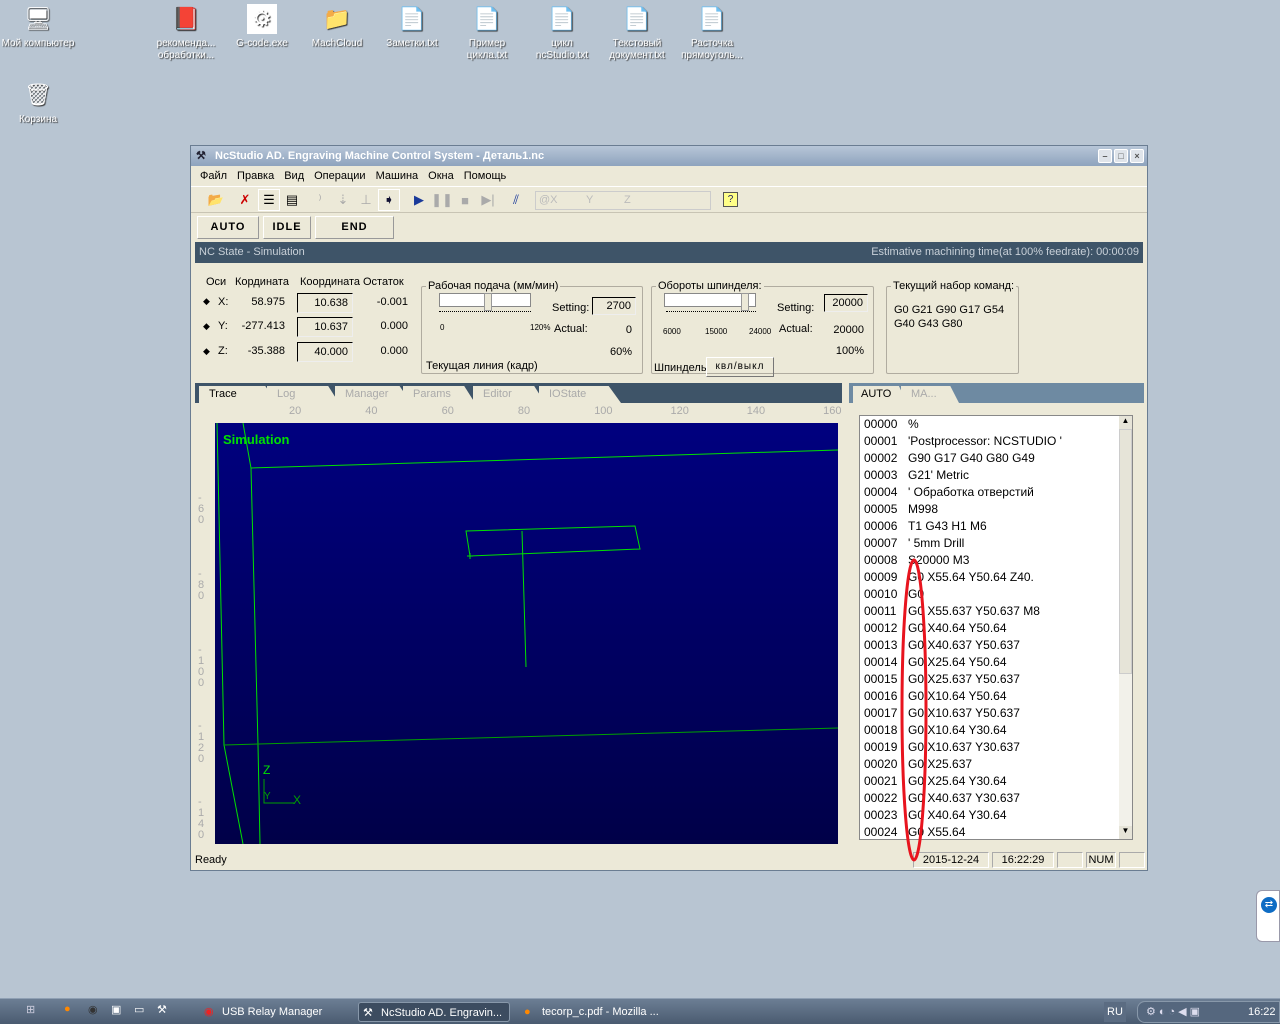  I want to click on pause-icon: ❚❚, so click(442, 200).